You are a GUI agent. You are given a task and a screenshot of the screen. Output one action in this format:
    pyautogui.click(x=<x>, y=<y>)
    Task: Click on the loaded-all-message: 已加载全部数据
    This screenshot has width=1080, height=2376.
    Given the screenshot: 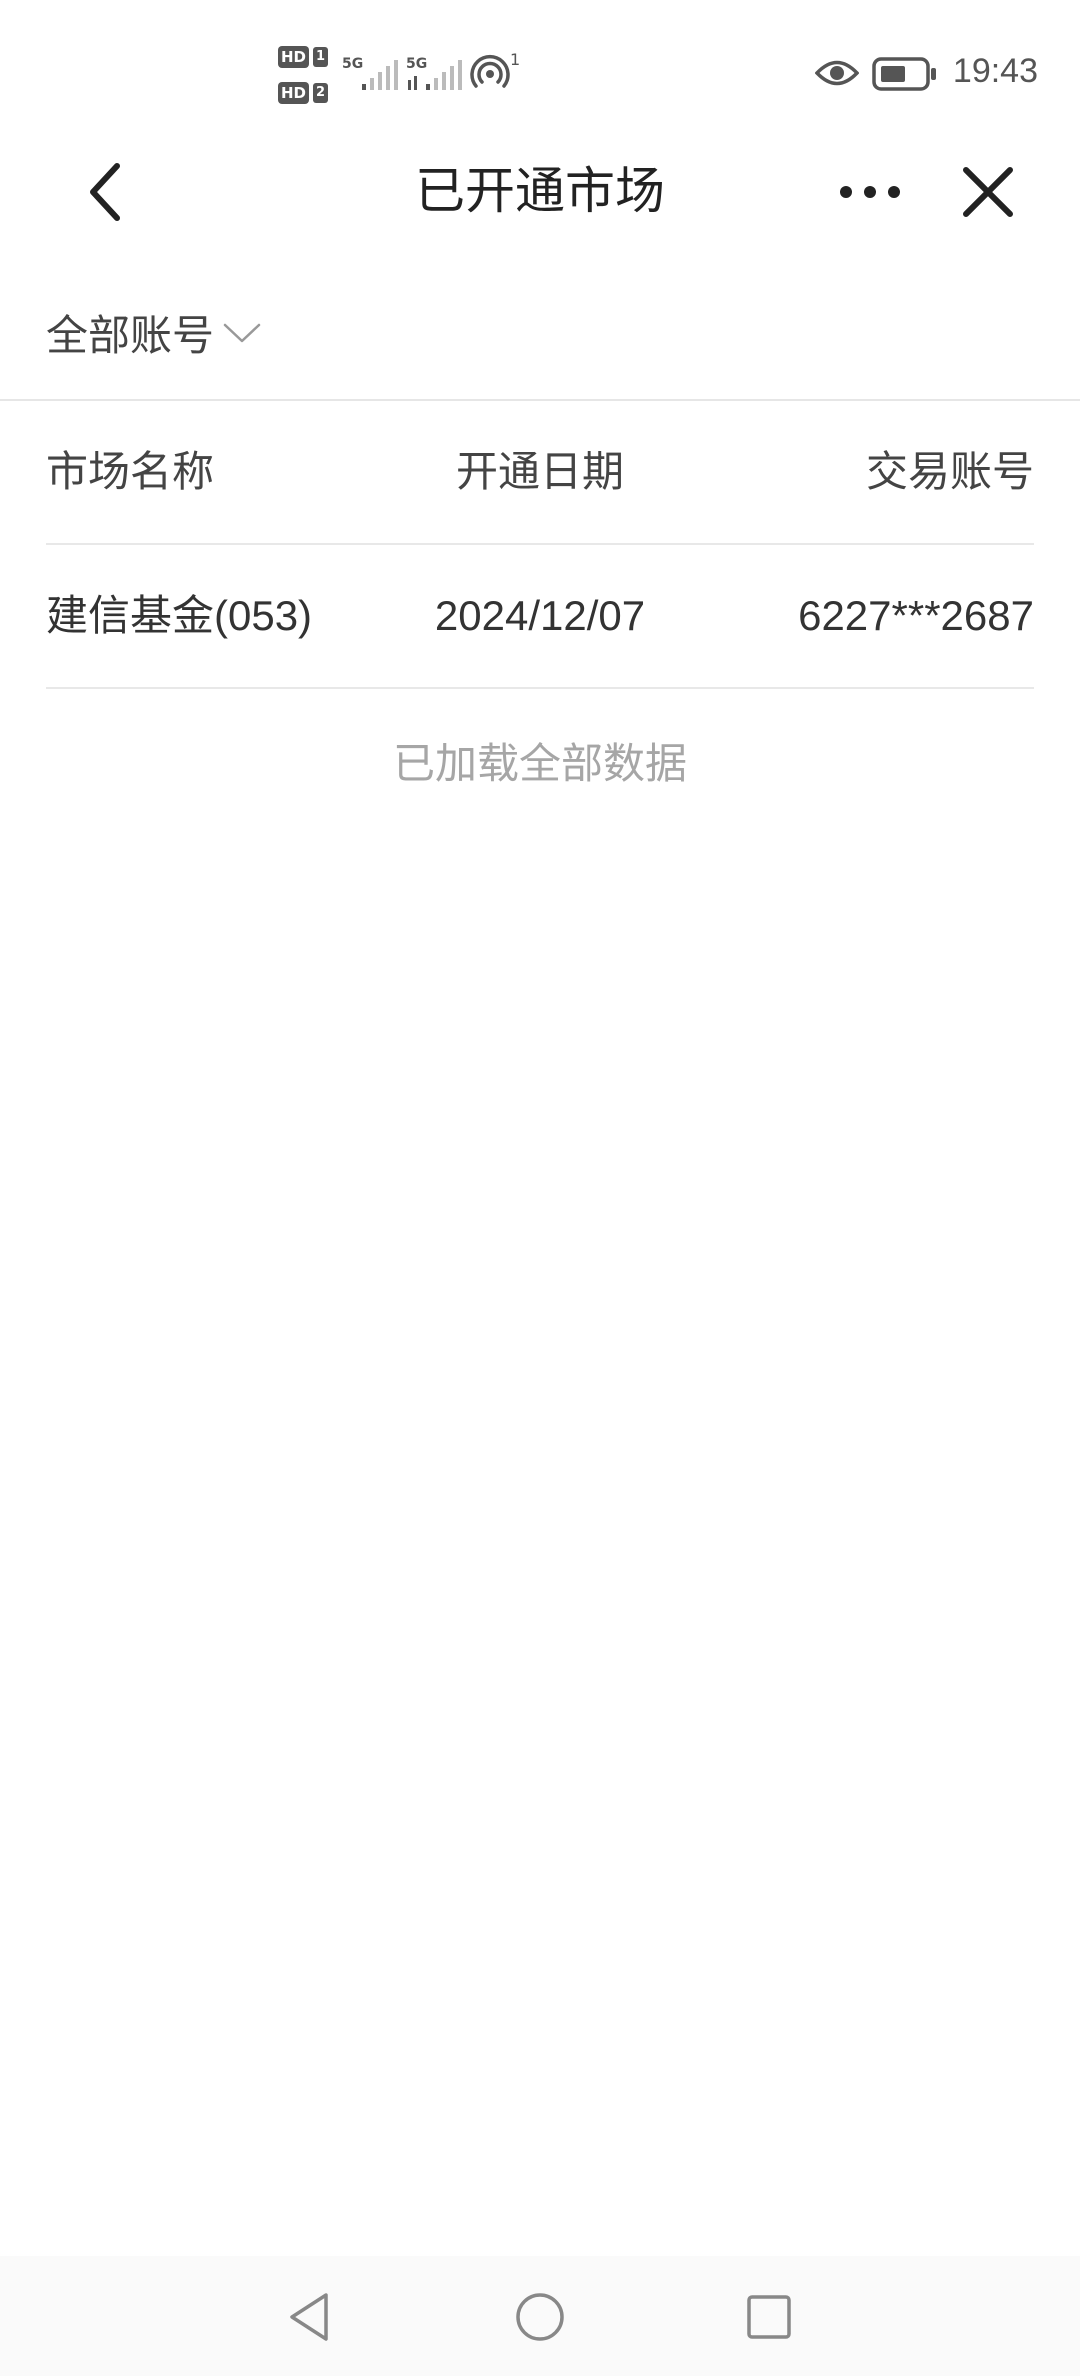 What is the action you would take?
    pyautogui.click(x=539, y=763)
    